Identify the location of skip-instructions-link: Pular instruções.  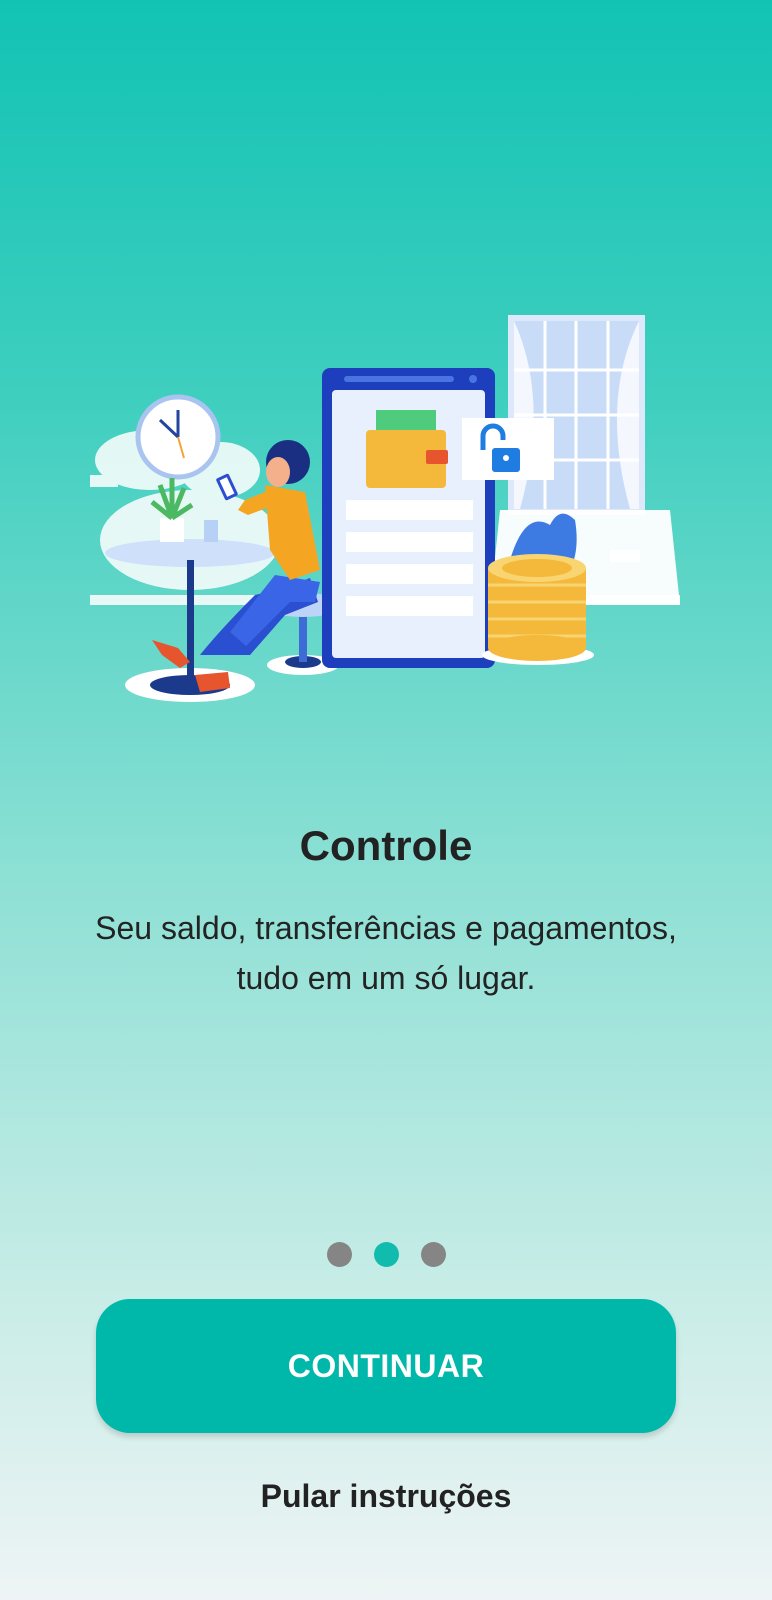
(386, 1496).